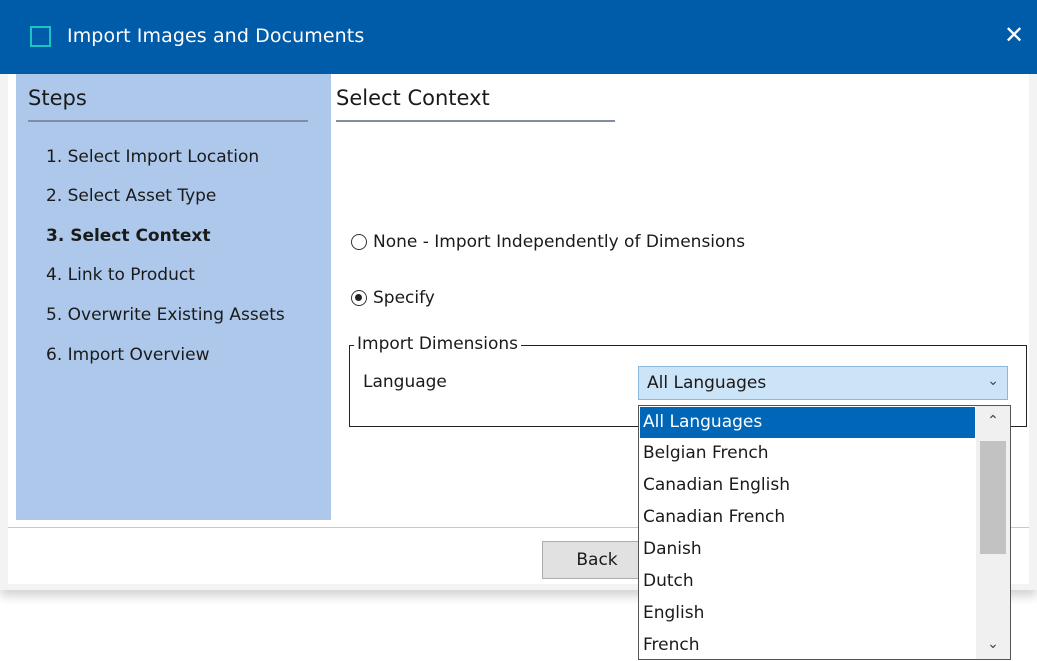 The image size is (1037, 661). Describe the element at coordinates (807, 422) in the screenshot. I see `dropdown-option-all-languages: All Languages` at that location.